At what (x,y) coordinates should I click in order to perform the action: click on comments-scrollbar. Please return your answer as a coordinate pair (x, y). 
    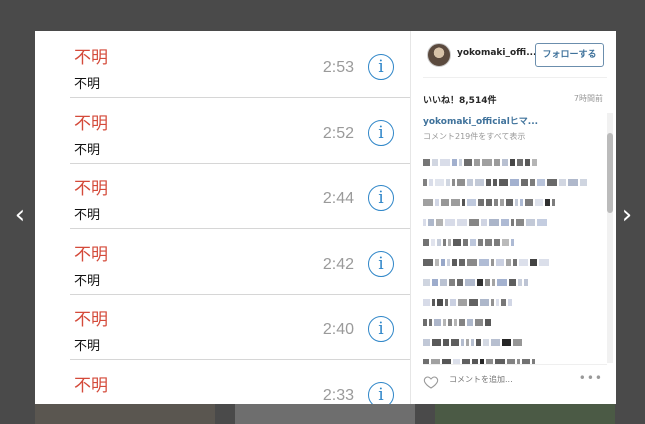
    Looking at the image, I should click on (610, 238).